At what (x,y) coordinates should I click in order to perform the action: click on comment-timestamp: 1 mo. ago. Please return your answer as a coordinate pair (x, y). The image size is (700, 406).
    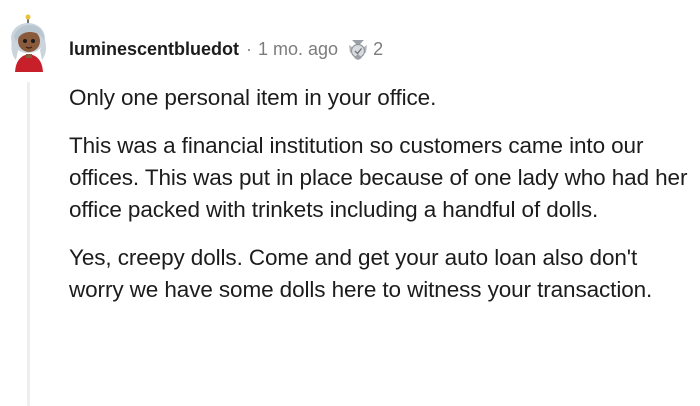
    Looking at the image, I should click on (298, 49).